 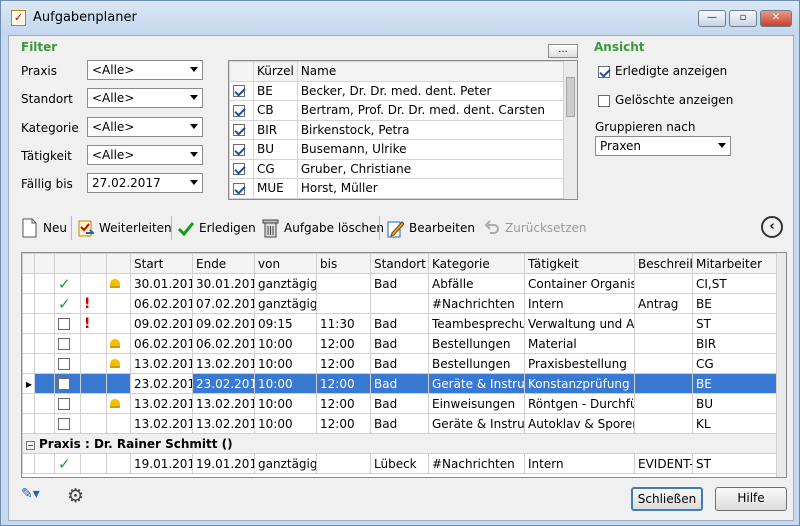 What do you see at coordinates (161, 263) in the screenshot?
I see `start-header: Start` at bounding box center [161, 263].